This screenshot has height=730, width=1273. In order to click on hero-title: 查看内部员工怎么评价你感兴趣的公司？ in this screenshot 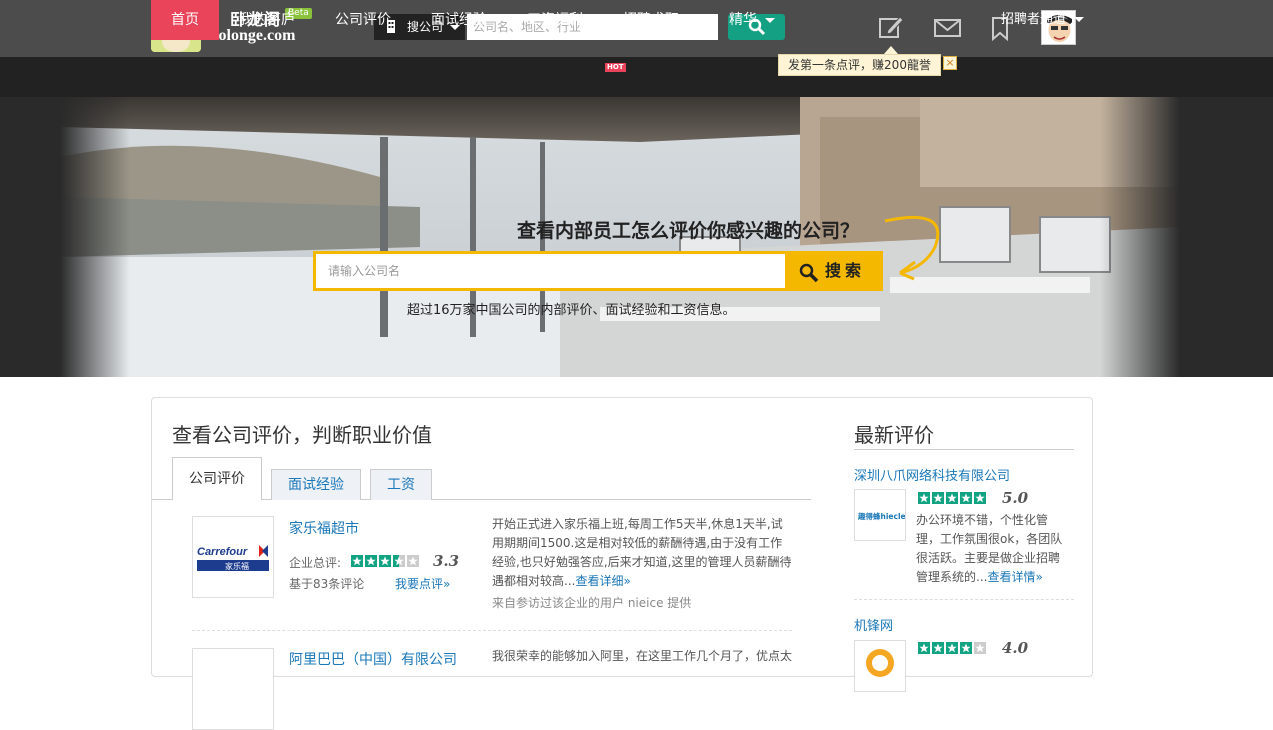, I will do `click(688, 231)`.